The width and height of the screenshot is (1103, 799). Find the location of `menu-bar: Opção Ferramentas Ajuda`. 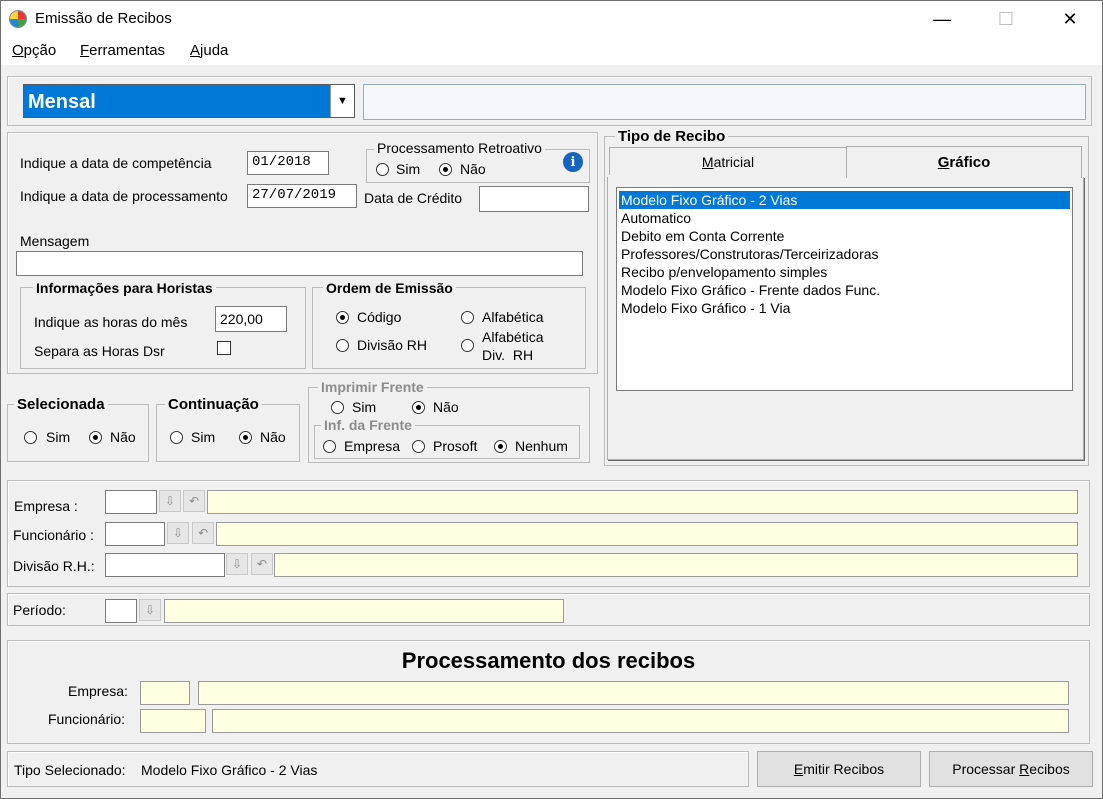

menu-bar: Opção Ferramentas Ajuda is located at coordinates (551, 51).